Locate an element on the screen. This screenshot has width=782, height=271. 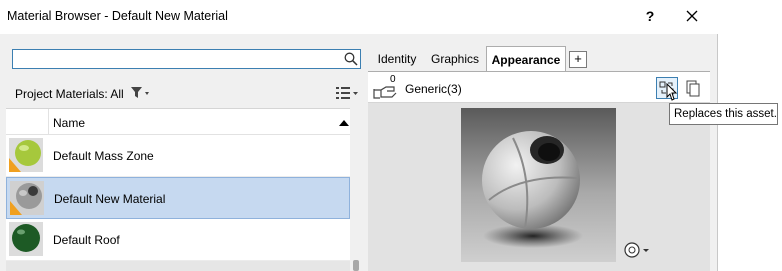
list-item-label: Default New Material is located at coordinates (110, 199).